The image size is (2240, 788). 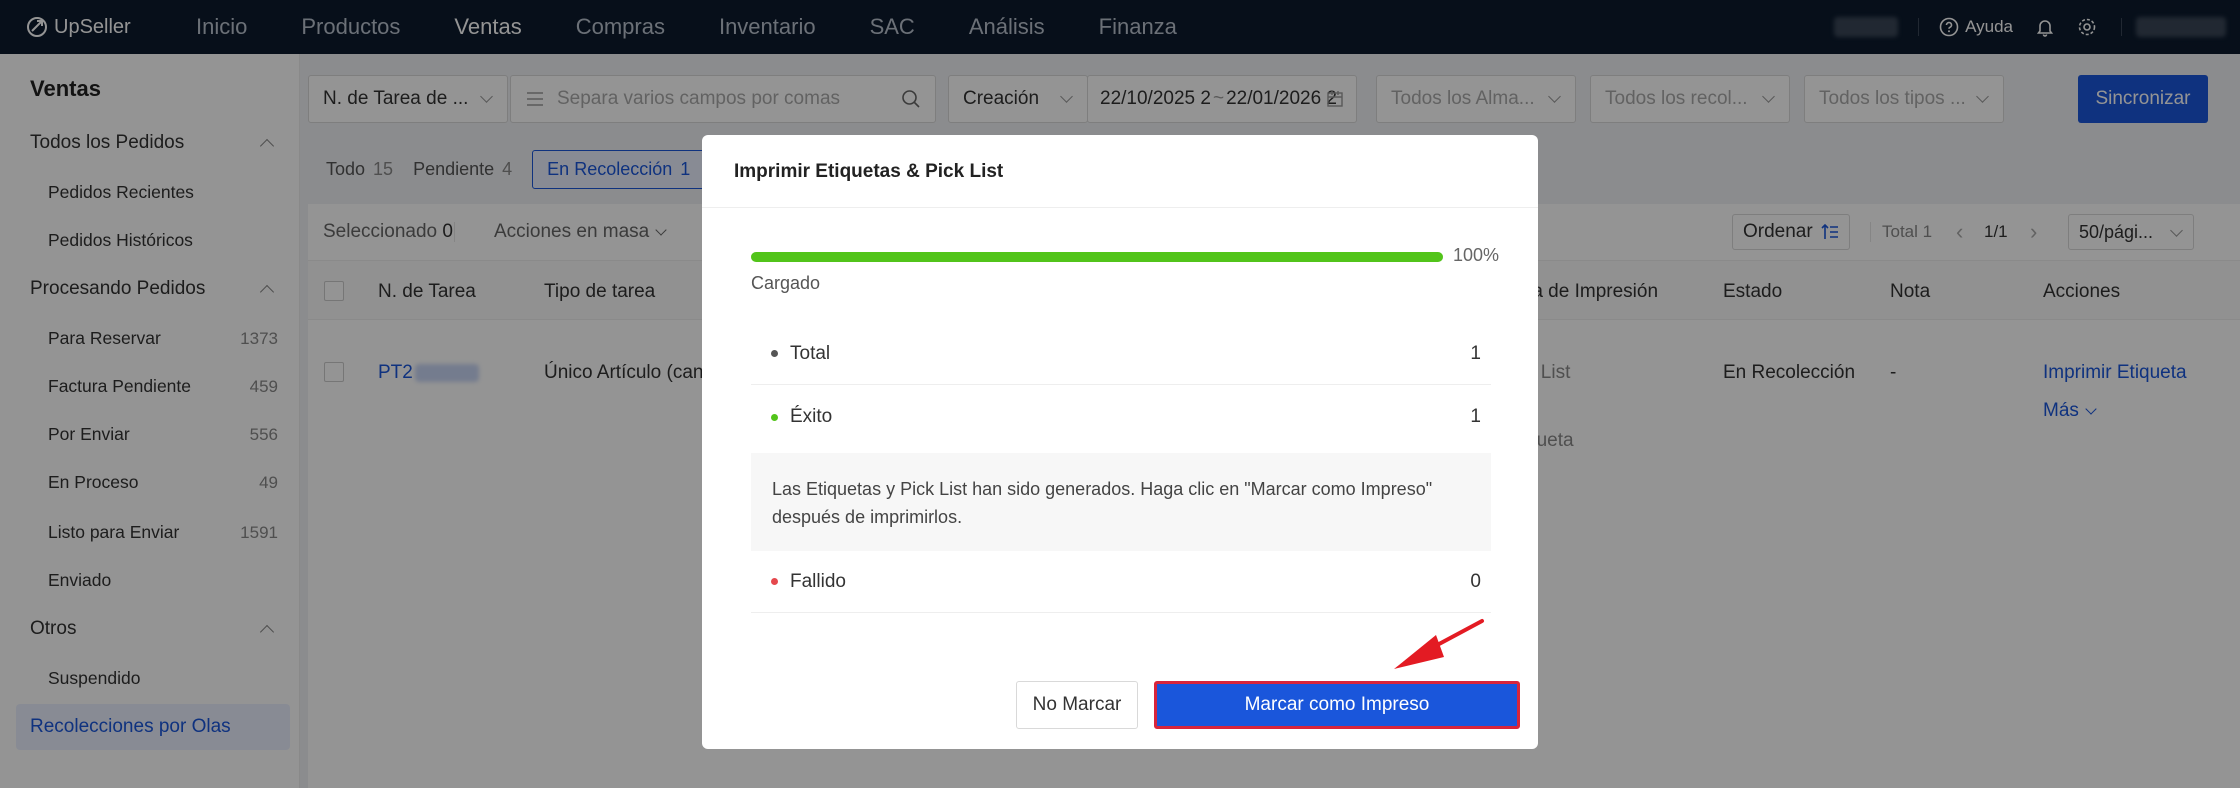 I want to click on failed-label: Fallido, so click(x=818, y=581).